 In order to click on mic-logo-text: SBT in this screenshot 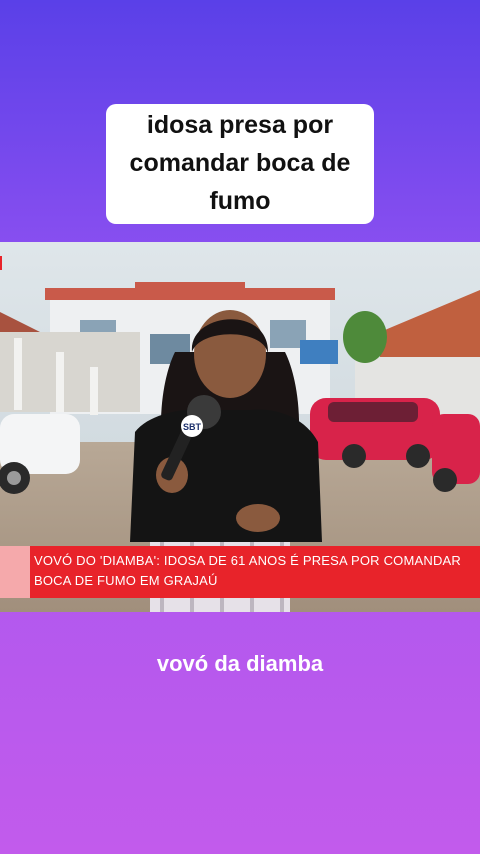, I will do `click(192, 427)`.